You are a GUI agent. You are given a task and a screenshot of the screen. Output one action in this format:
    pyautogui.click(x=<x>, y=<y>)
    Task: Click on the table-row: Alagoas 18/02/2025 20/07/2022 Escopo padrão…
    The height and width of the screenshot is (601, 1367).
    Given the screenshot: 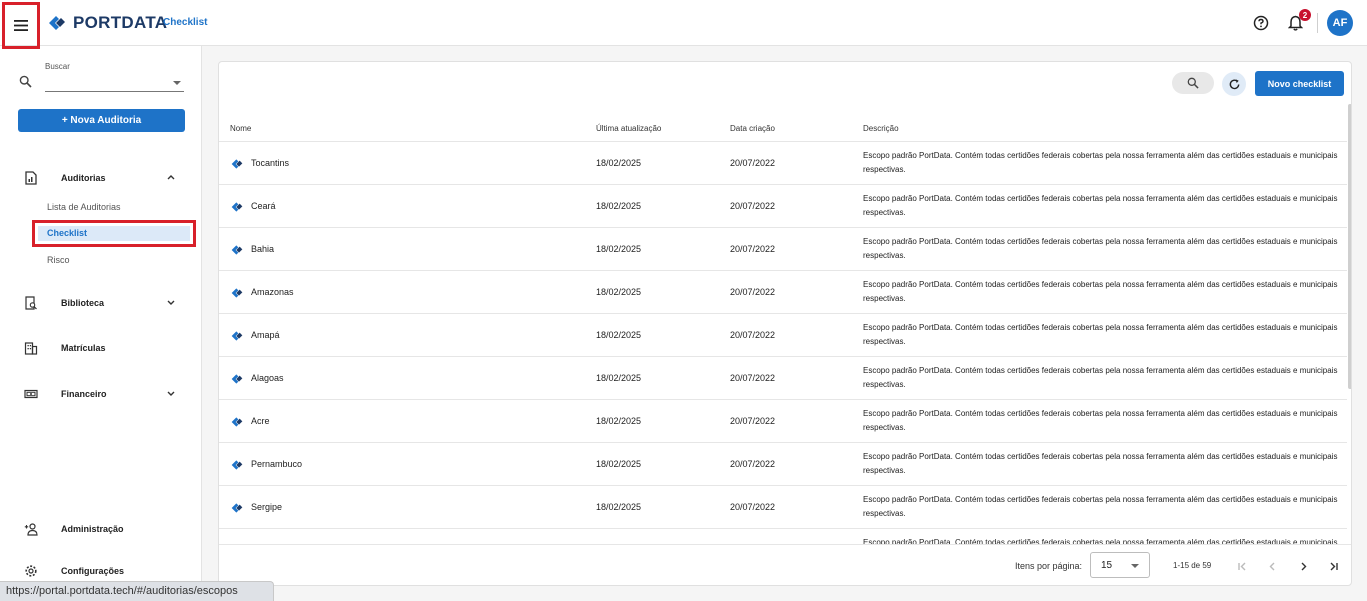 What is the action you would take?
    pyautogui.click(x=783, y=378)
    